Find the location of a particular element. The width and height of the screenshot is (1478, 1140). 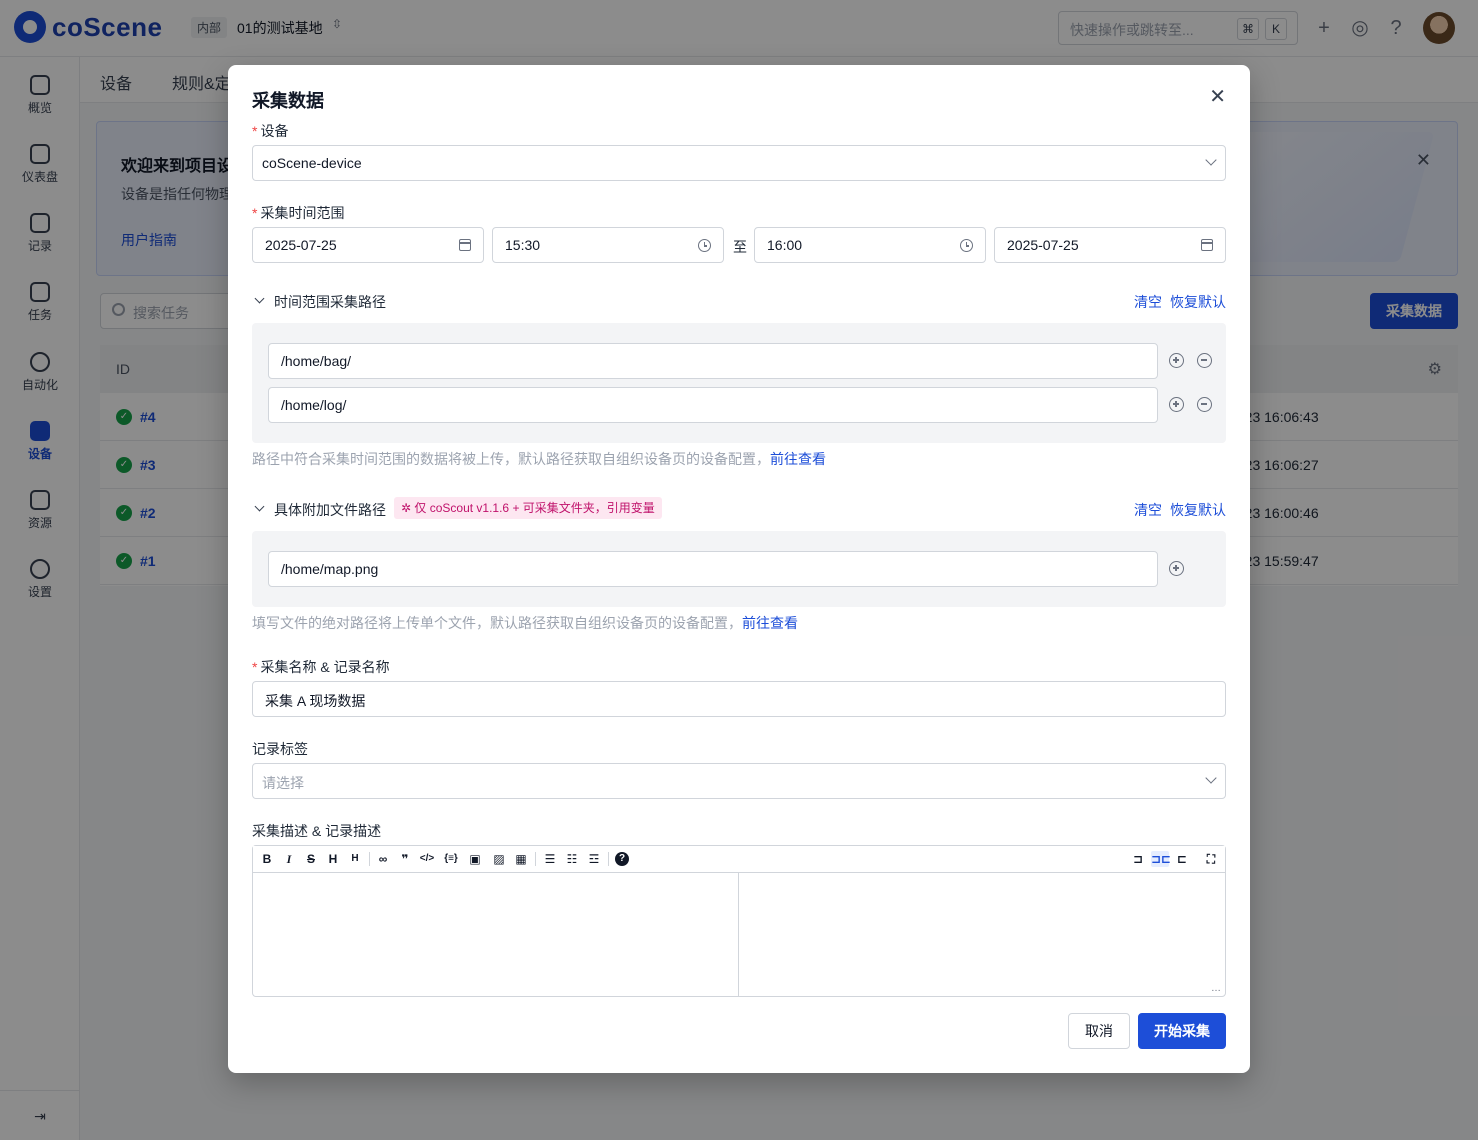

clear-file-paths-button: 清空 is located at coordinates (1148, 510).